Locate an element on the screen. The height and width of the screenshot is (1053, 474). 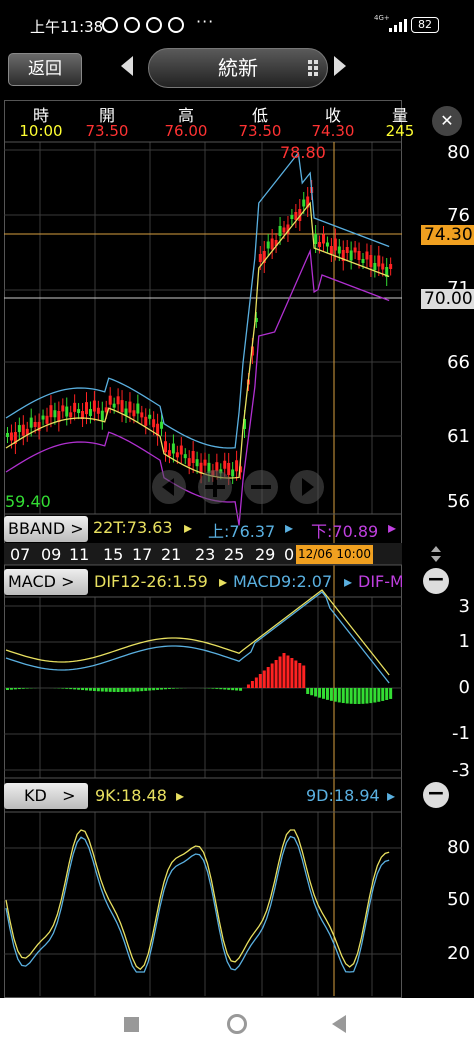
date-label: 0 is located at coordinates (289, 554).